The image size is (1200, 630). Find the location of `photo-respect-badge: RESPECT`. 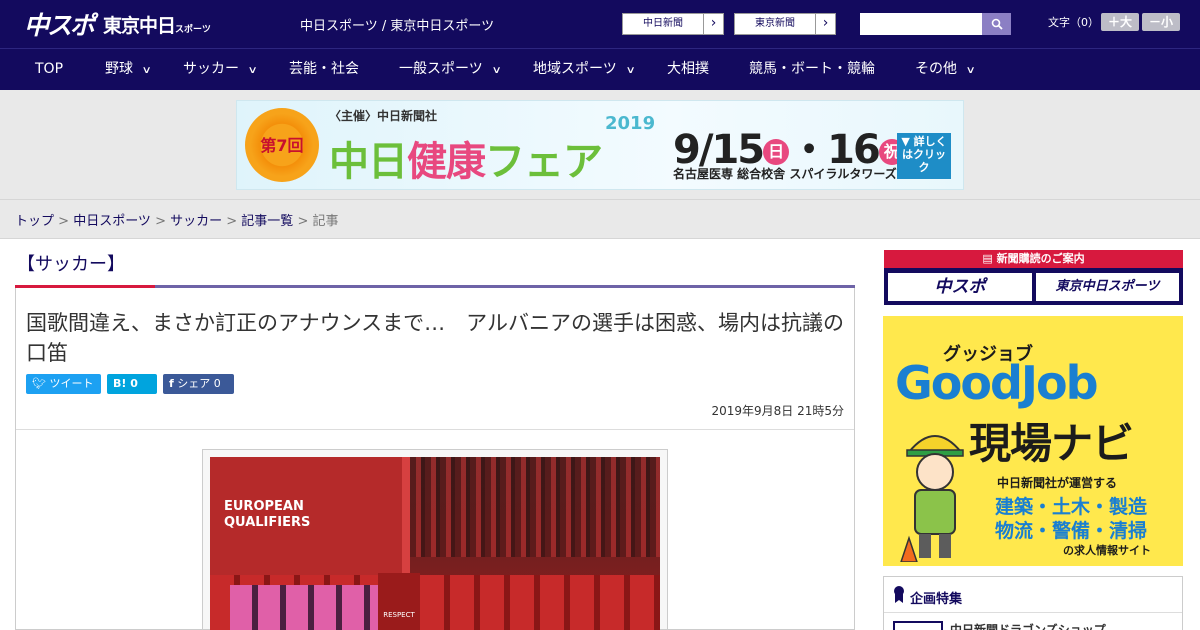

photo-respect-badge: RESPECT is located at coordinates (399, 601).